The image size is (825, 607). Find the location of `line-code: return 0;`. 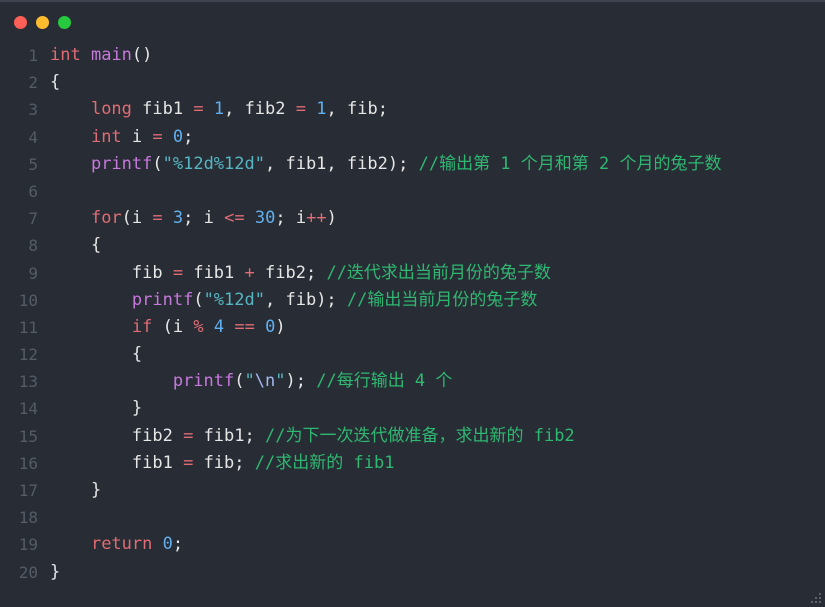

line-code: return 0; is located at coordinates (110, 544).